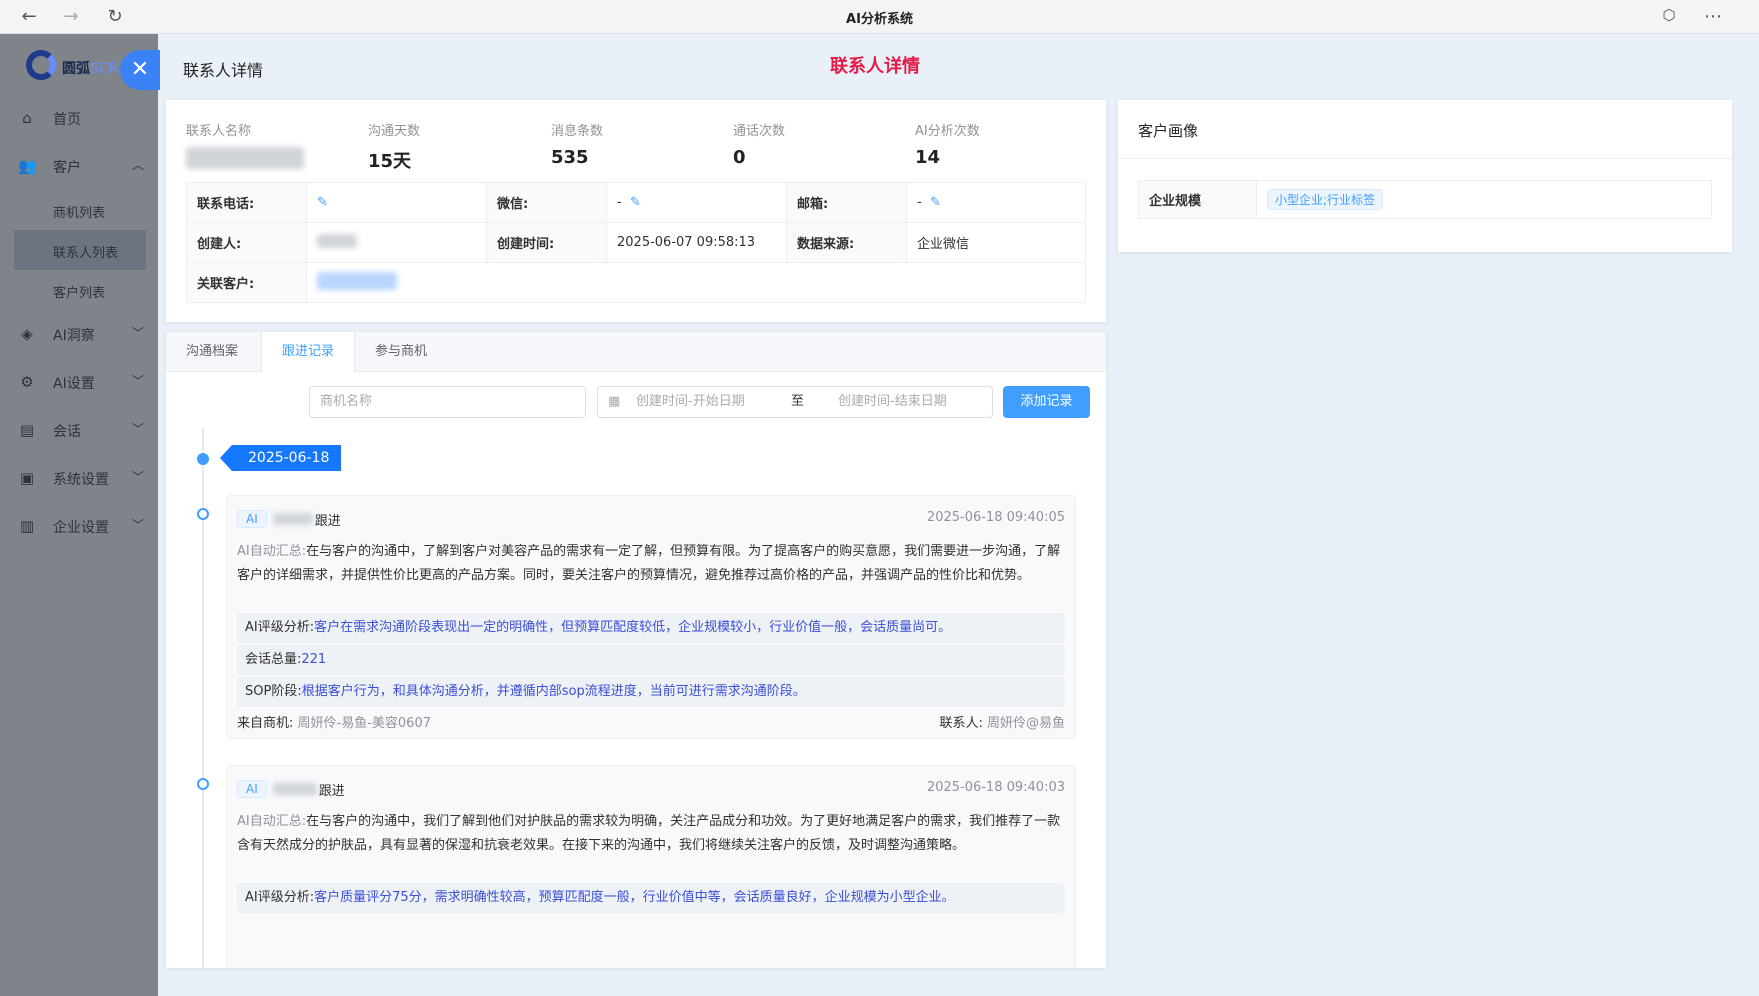  Describe the element at coordinates (357, 280) in the screenshot. I see `redacted-customer-link` at that location.